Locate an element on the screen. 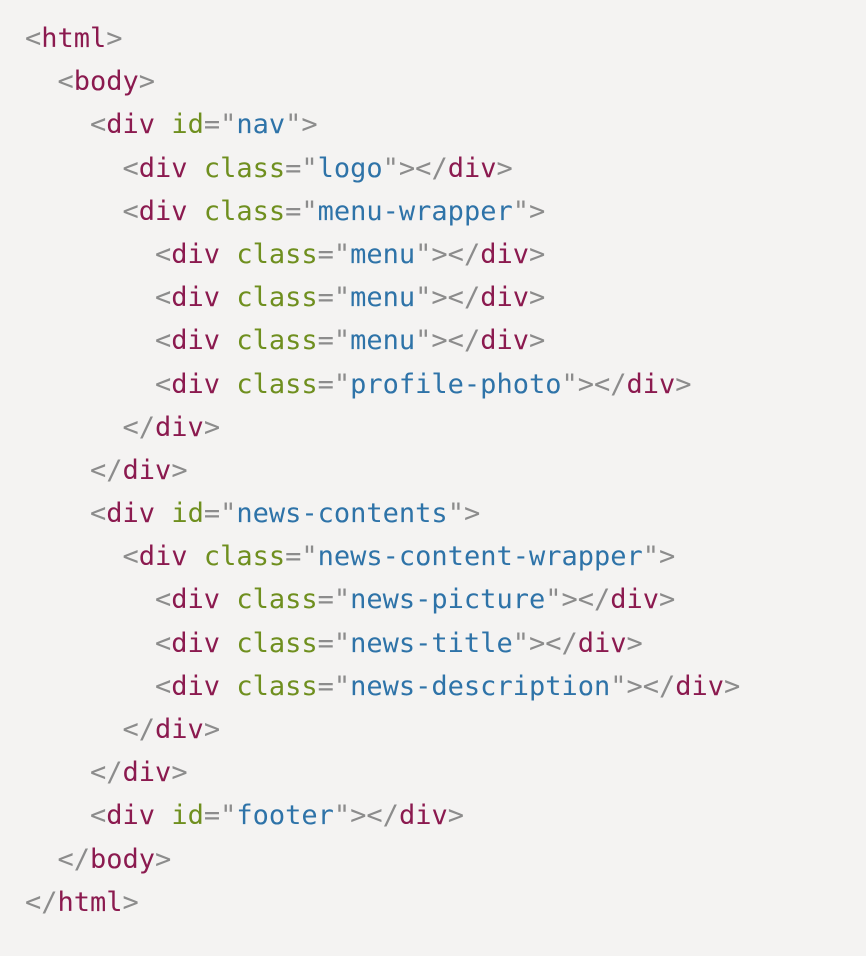 This screenshot has height=956, width=866. code-line: <div class="profile-photo"></div> is located at coordinates (445, 384).